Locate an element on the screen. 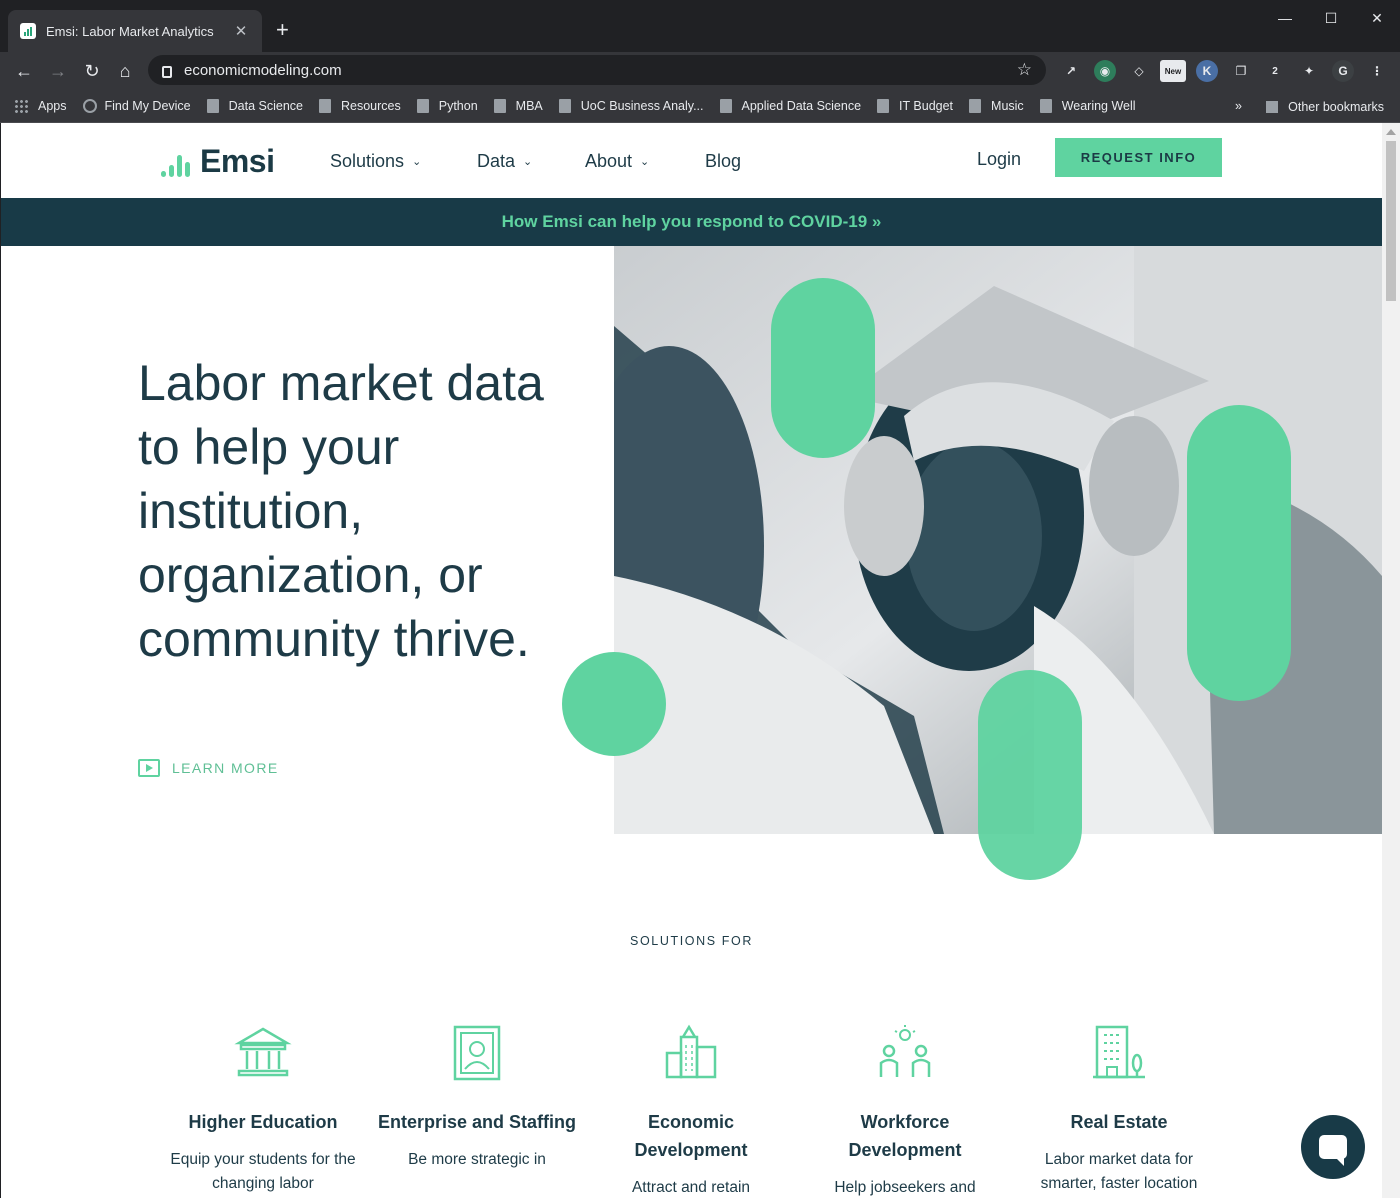 The height and width of the screenshot is (1198, 1400). chat-launcher-button is located at coordinates (1333, 1147).